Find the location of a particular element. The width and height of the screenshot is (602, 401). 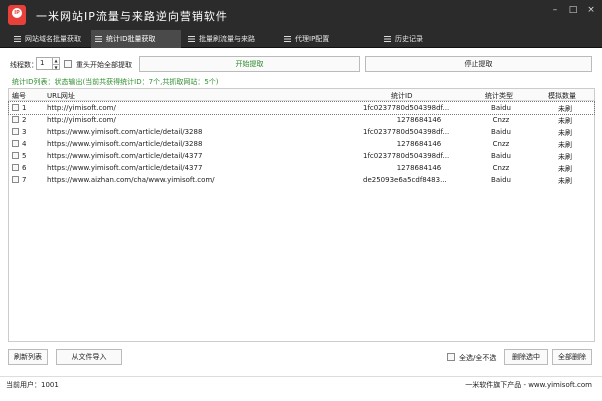

status-output: 统计ID列表：状态输出(当前共获得统计ID：7个,共抓取网站：5个) is located at coordinates (115, 82).